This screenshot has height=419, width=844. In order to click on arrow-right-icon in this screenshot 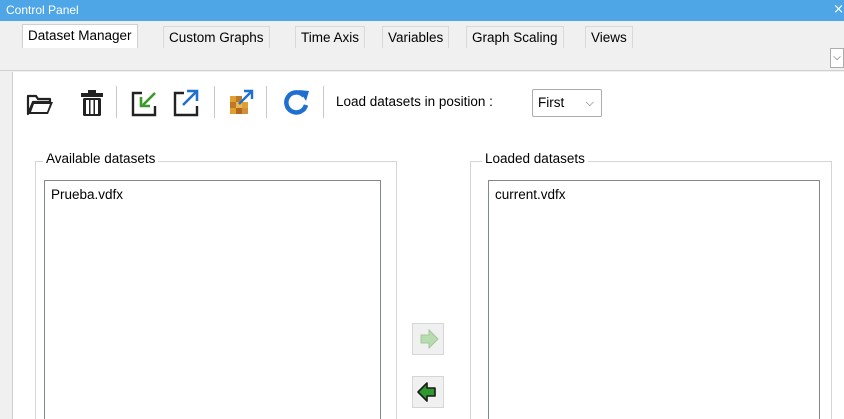, I will do `click(429, 339)`.